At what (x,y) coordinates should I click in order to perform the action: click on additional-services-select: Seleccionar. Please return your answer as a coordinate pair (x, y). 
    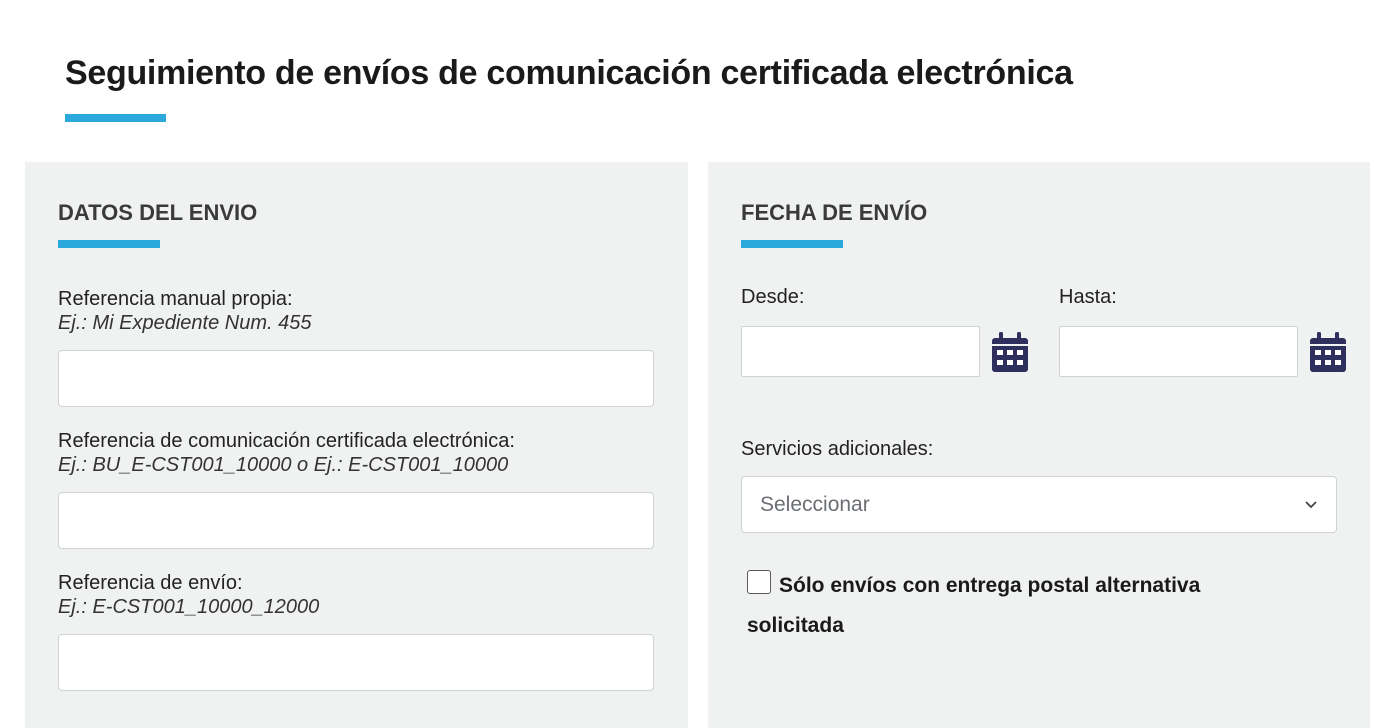
    Looking at the image, I should click on (1039, 504).